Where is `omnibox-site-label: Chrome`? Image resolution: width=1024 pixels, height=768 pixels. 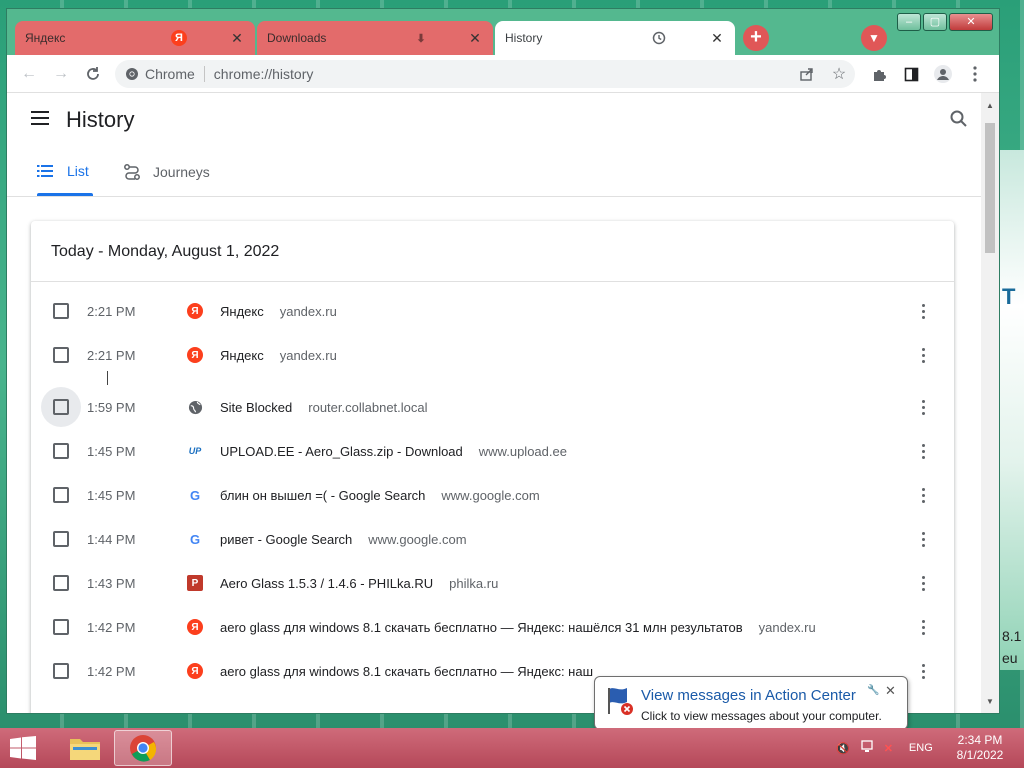
omnibox-site-label: Chrome is located at coordinates (170, 74).